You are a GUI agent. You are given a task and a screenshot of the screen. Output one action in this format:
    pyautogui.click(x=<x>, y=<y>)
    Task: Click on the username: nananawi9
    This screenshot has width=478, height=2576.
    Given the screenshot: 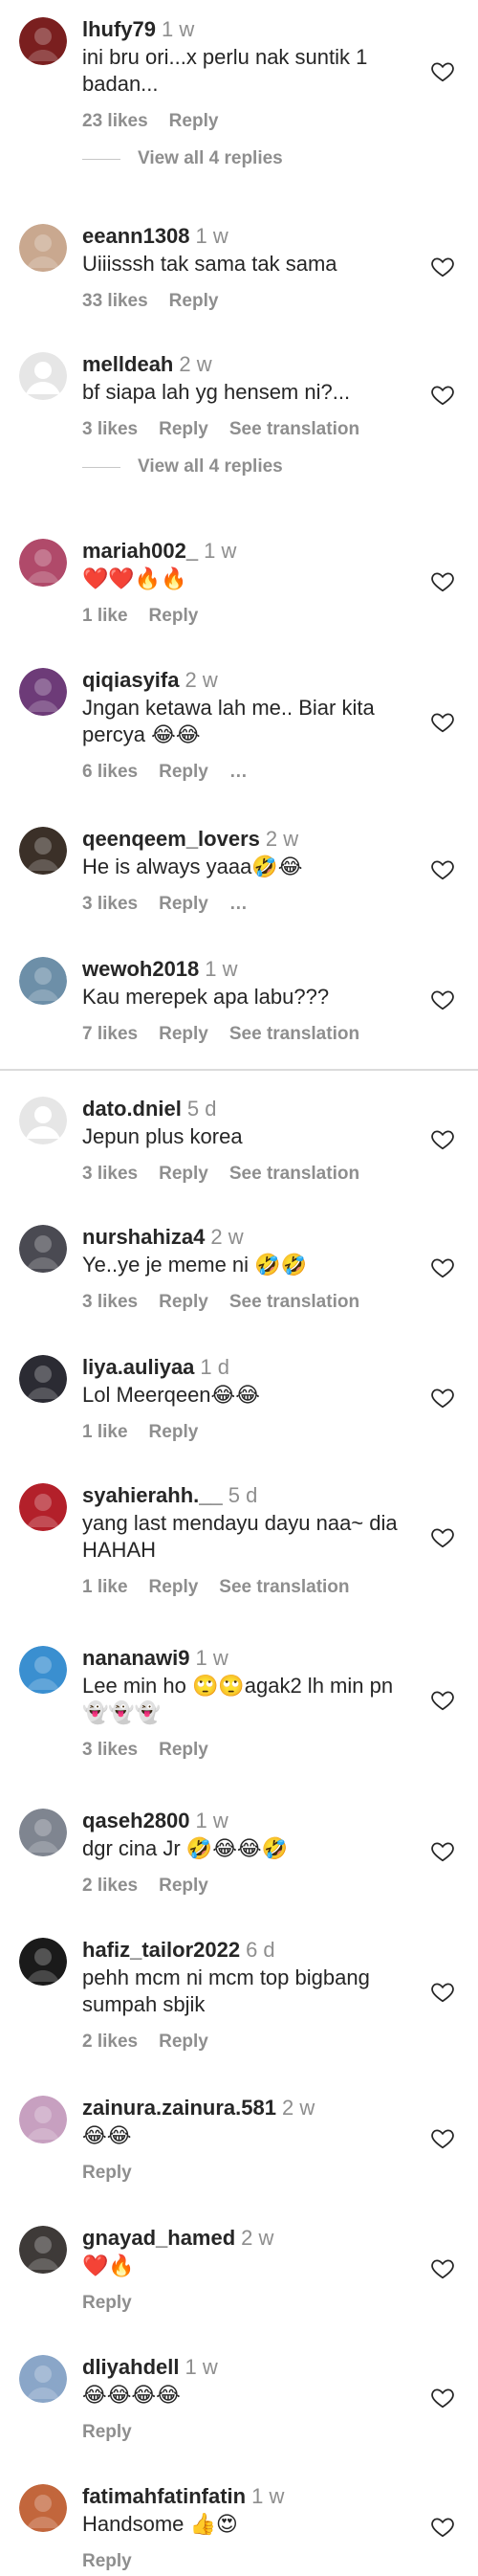 What is the action you would take?
    pyautogui.click(x=135, y=1658)
    